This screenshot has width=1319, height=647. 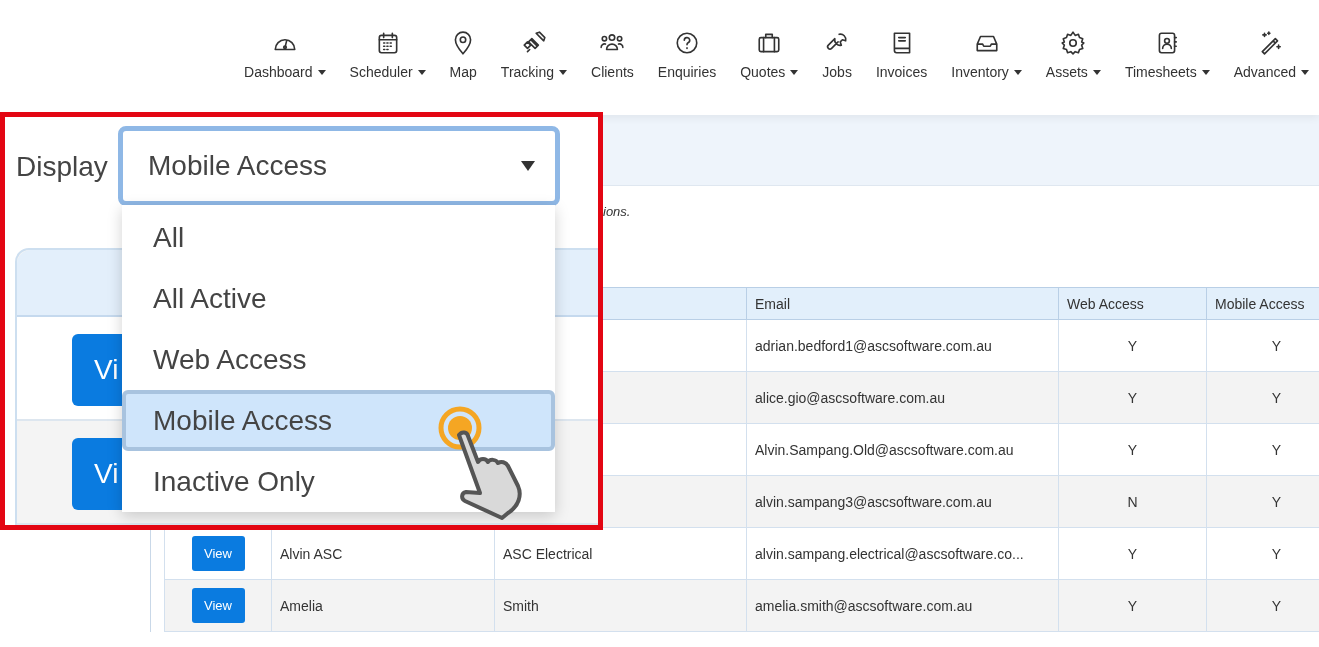 I want to click on nav-menu-item: Jobs, so click(x=837, y=55).